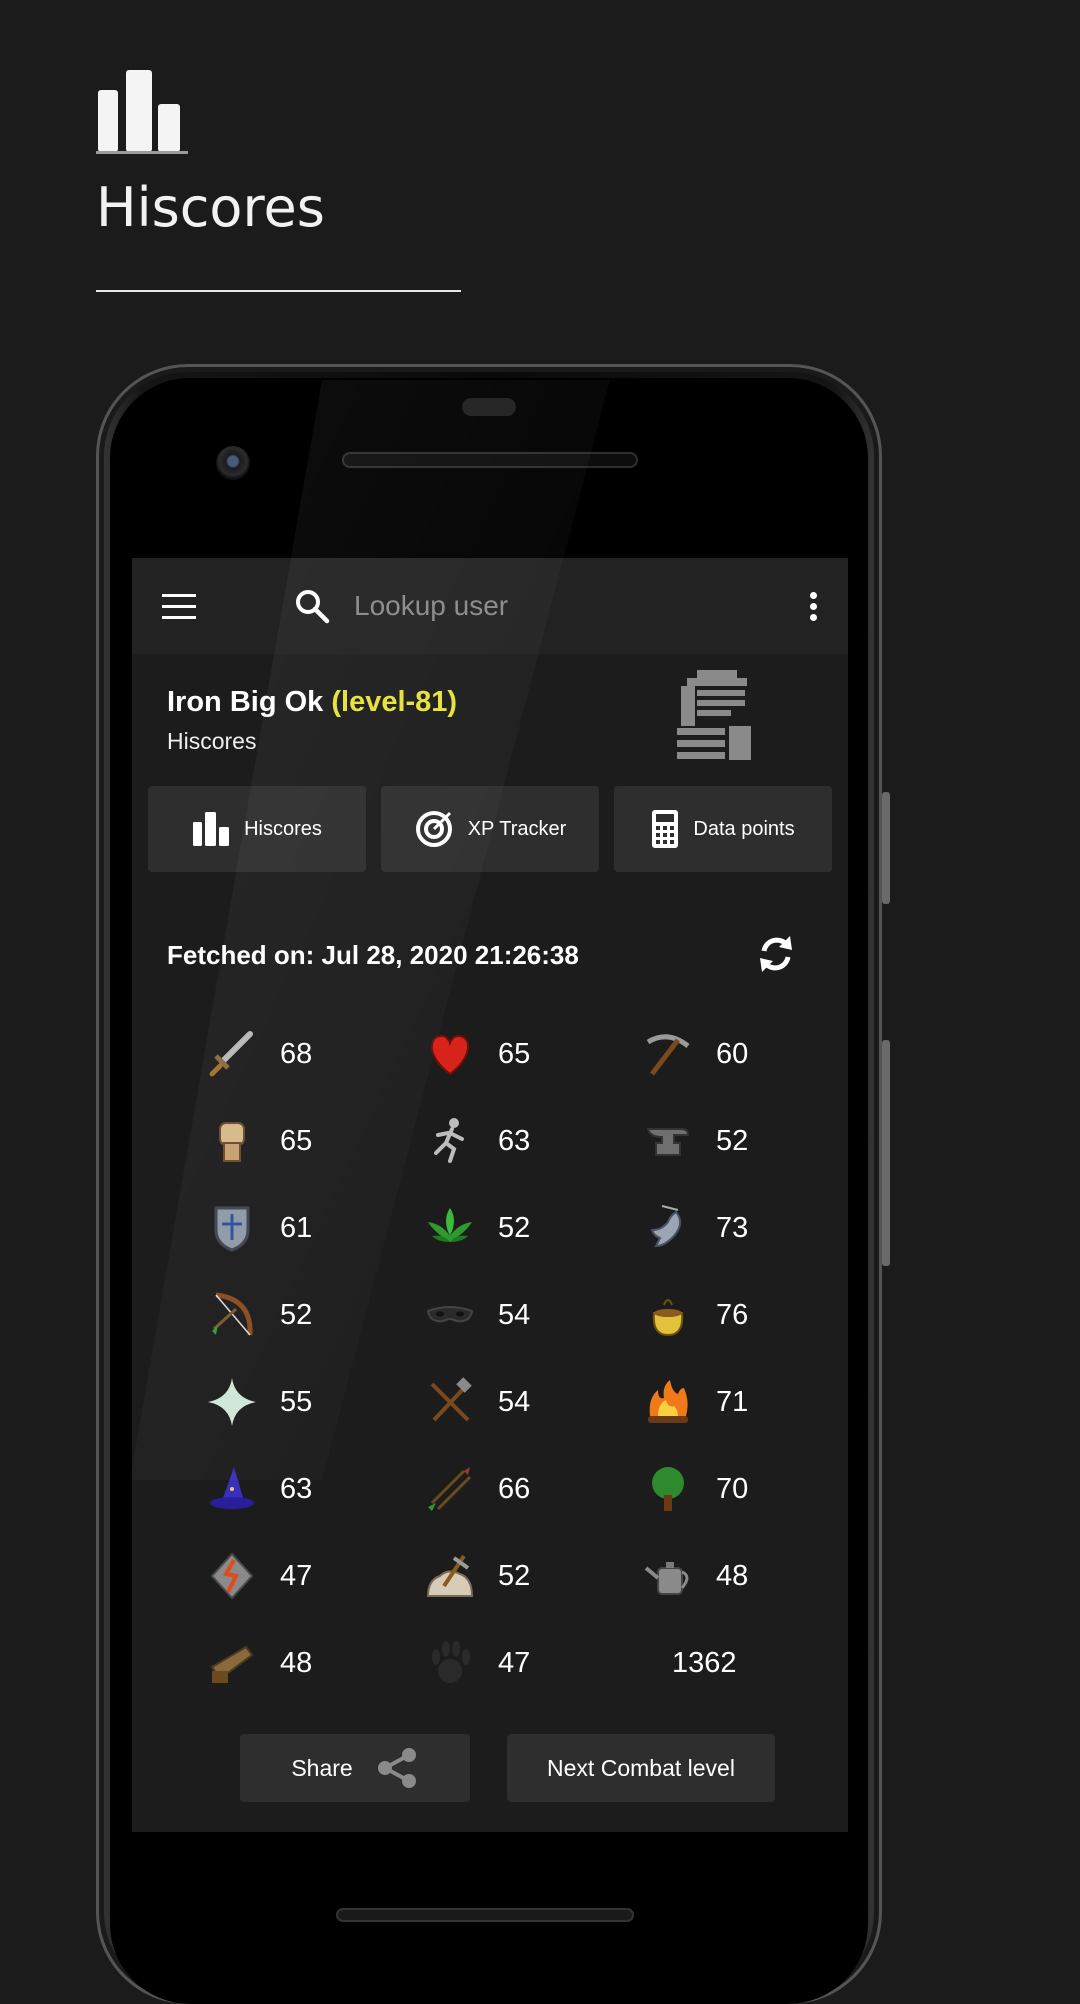 The height and width of the screenshot is (2004, 1080). Describe the element at coordinates (259, 1489) in the screenshot. I see `skill-magic: 63` at that location.